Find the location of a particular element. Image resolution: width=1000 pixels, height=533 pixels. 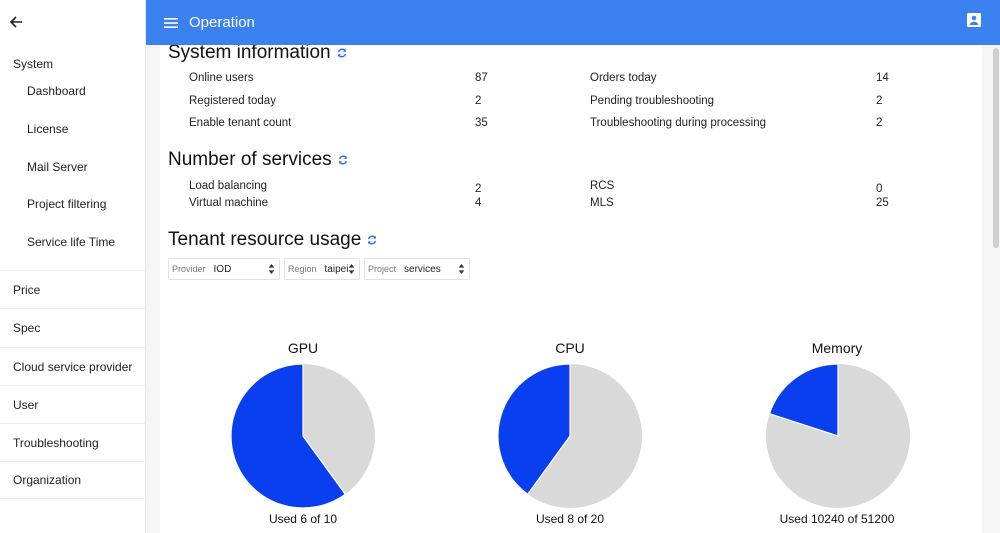

gpu-usage-caption: Used 6 of 10 is located at coordinates (303, 519).